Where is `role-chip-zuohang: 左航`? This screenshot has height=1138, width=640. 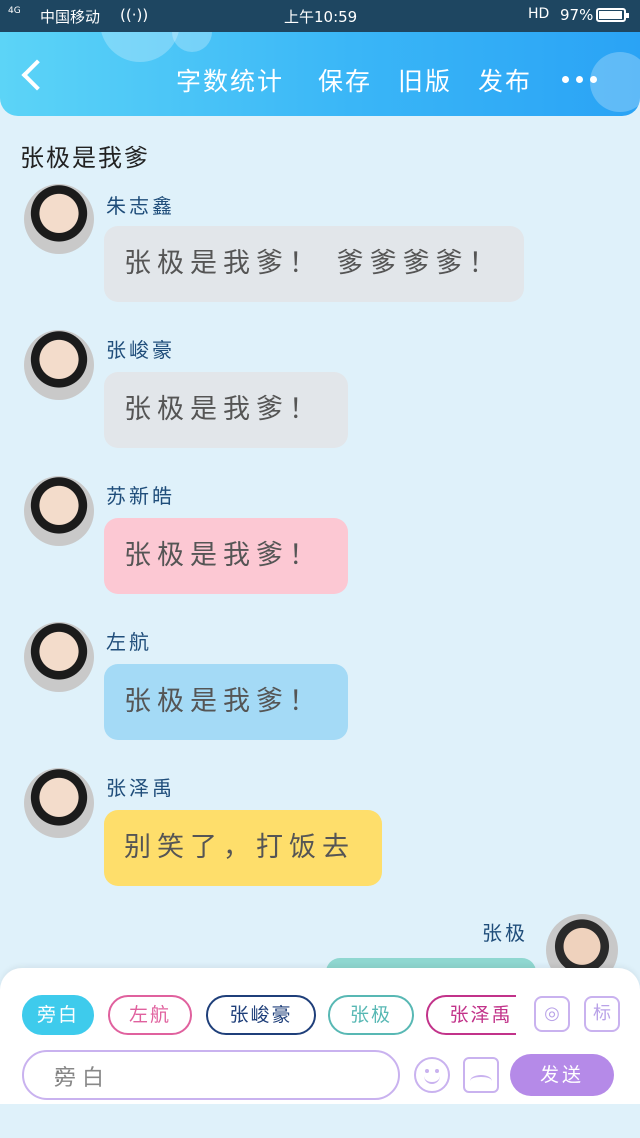 role-chip-zuohang: 左航 is located at coordinates (150, 1015).